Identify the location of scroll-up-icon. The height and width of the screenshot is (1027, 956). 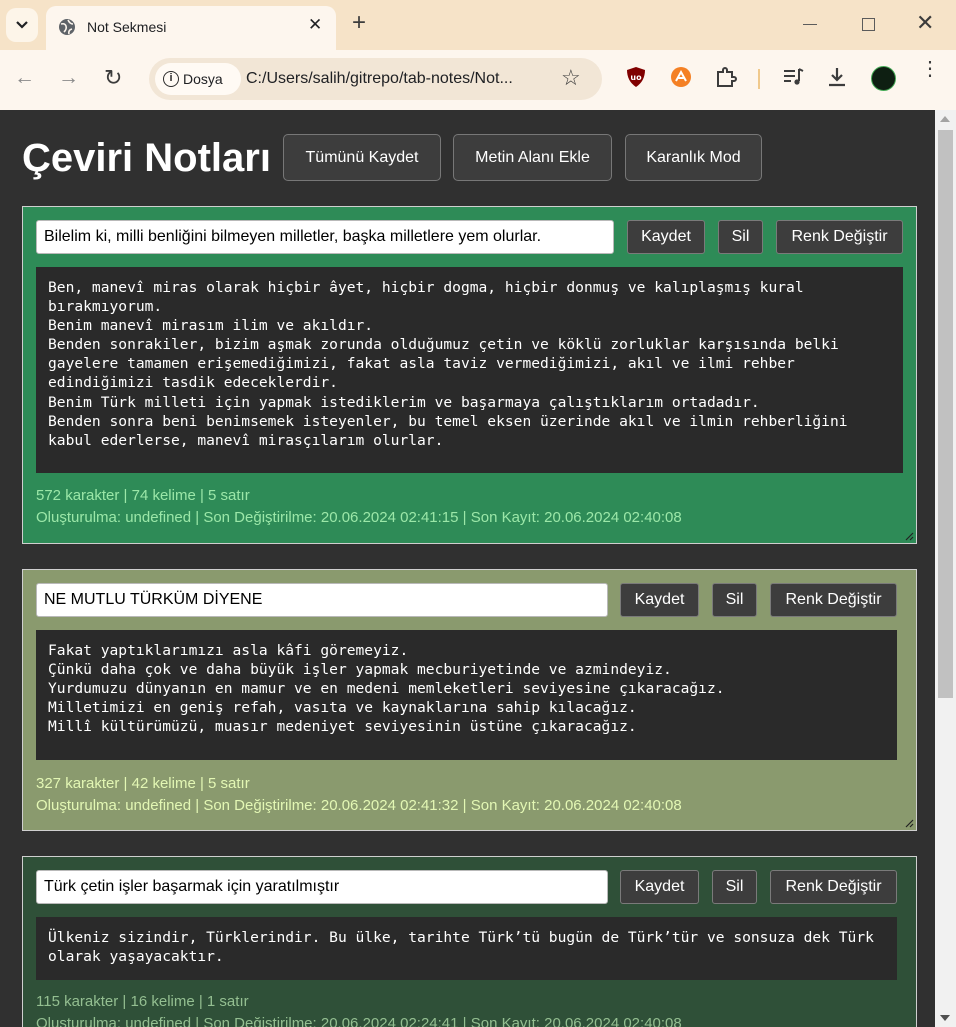
(945, 119).